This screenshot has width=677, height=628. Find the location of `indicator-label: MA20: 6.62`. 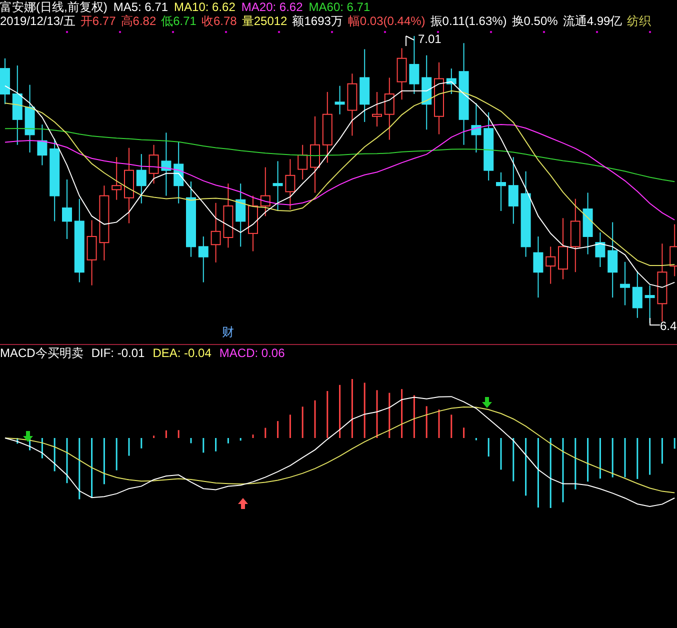

indicator-label: MA20: 6.62 is located at coordinates (272, 7).